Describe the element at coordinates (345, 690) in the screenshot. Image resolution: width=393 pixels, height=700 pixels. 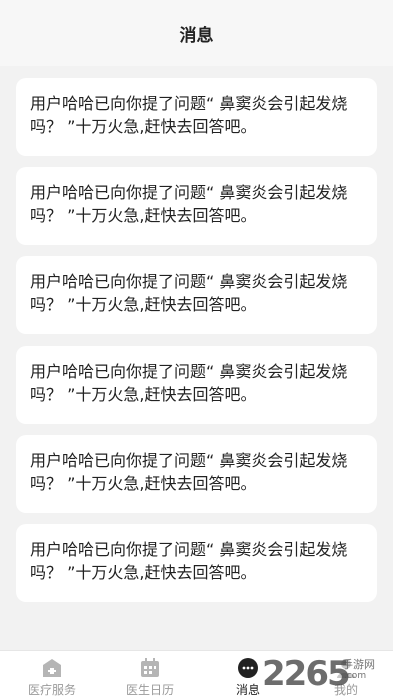
I see `tab-label: 我的` at that location.